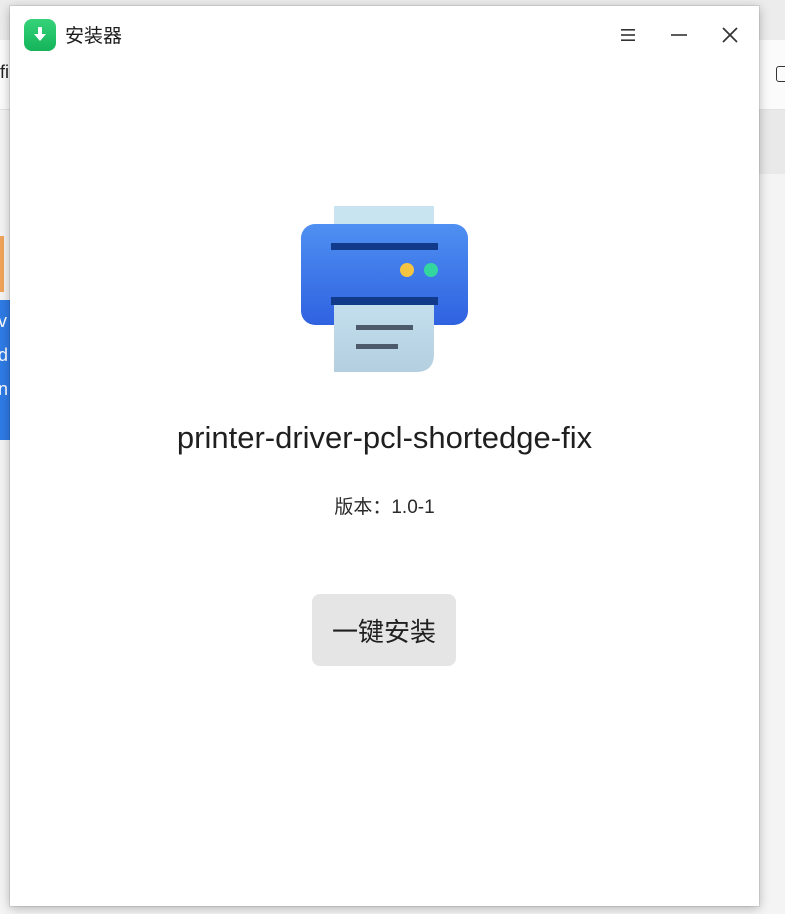 The width and height of the screenshot is (785, 914). I want to click on version-info: 版本：1.0-1, so click(384, 505).